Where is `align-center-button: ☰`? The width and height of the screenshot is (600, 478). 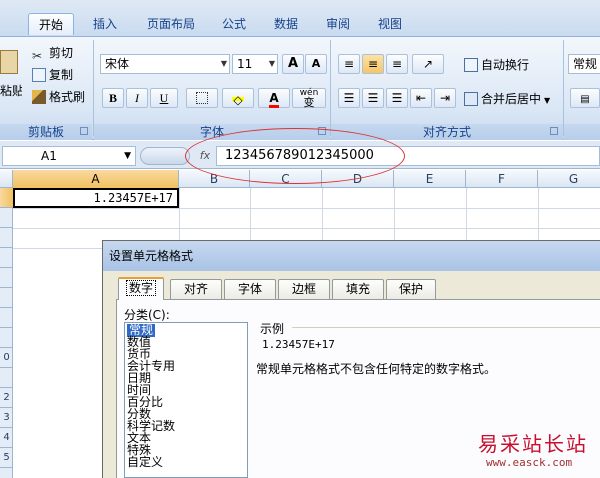
align-center-button: ☰ is located at coordinates (373, 98).